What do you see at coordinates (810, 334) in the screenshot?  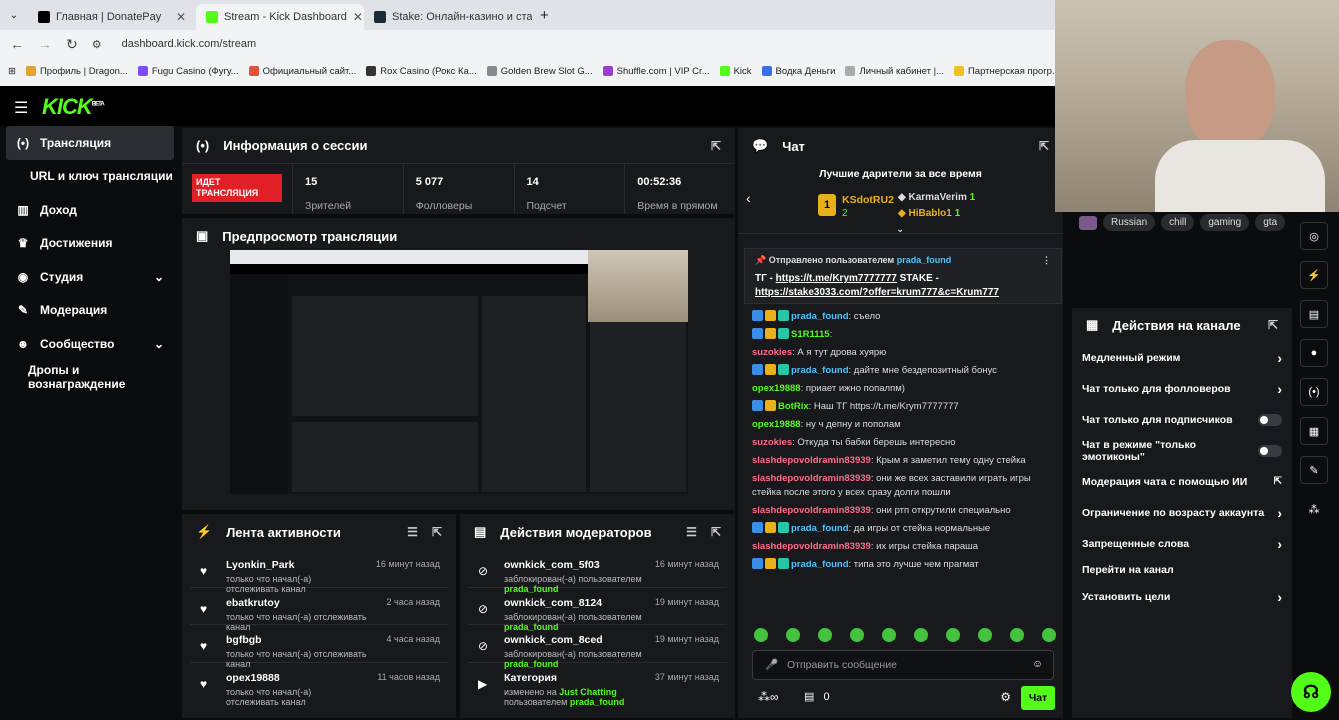 I see `chat-username: S1R1115` at bounding box center [810, 334].